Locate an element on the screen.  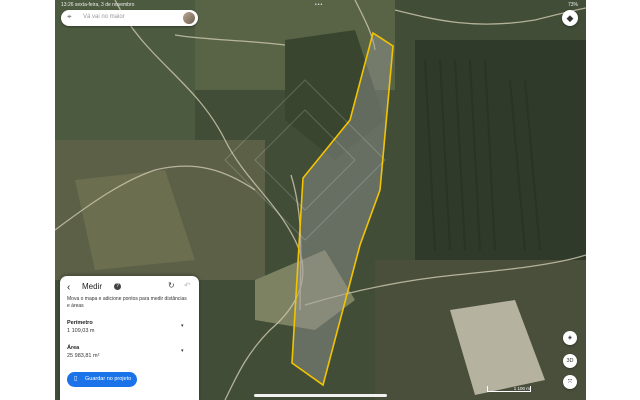
stack-icon: ◈ is located at coordinates (570, 338).